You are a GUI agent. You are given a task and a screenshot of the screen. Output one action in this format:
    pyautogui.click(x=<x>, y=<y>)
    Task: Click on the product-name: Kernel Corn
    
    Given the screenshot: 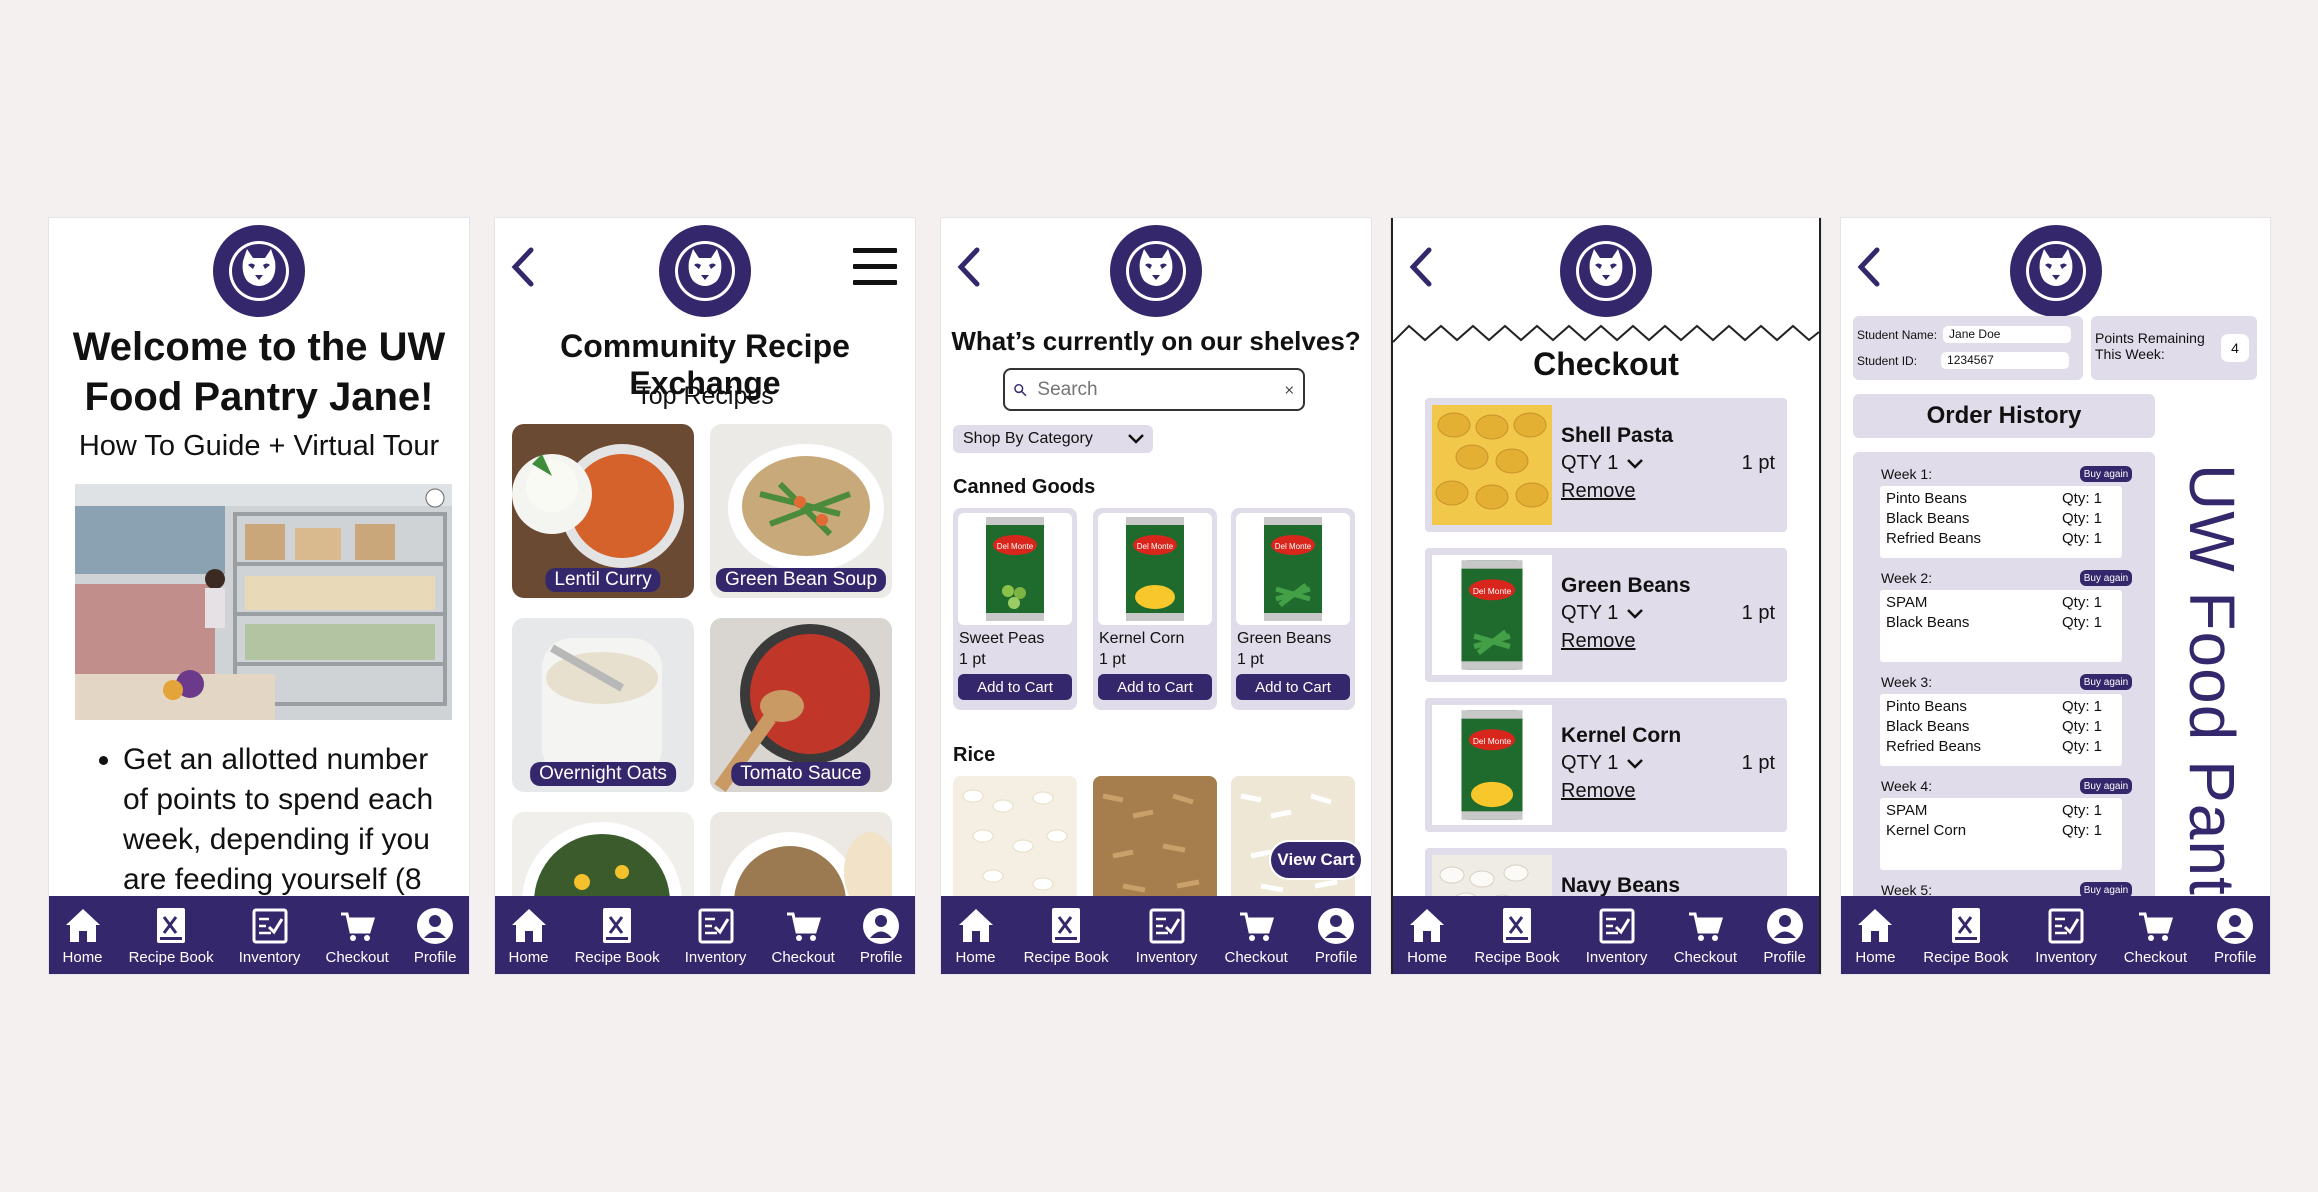 What is the action you would take?
    pyautogui.click(x=1142, y=638)
    